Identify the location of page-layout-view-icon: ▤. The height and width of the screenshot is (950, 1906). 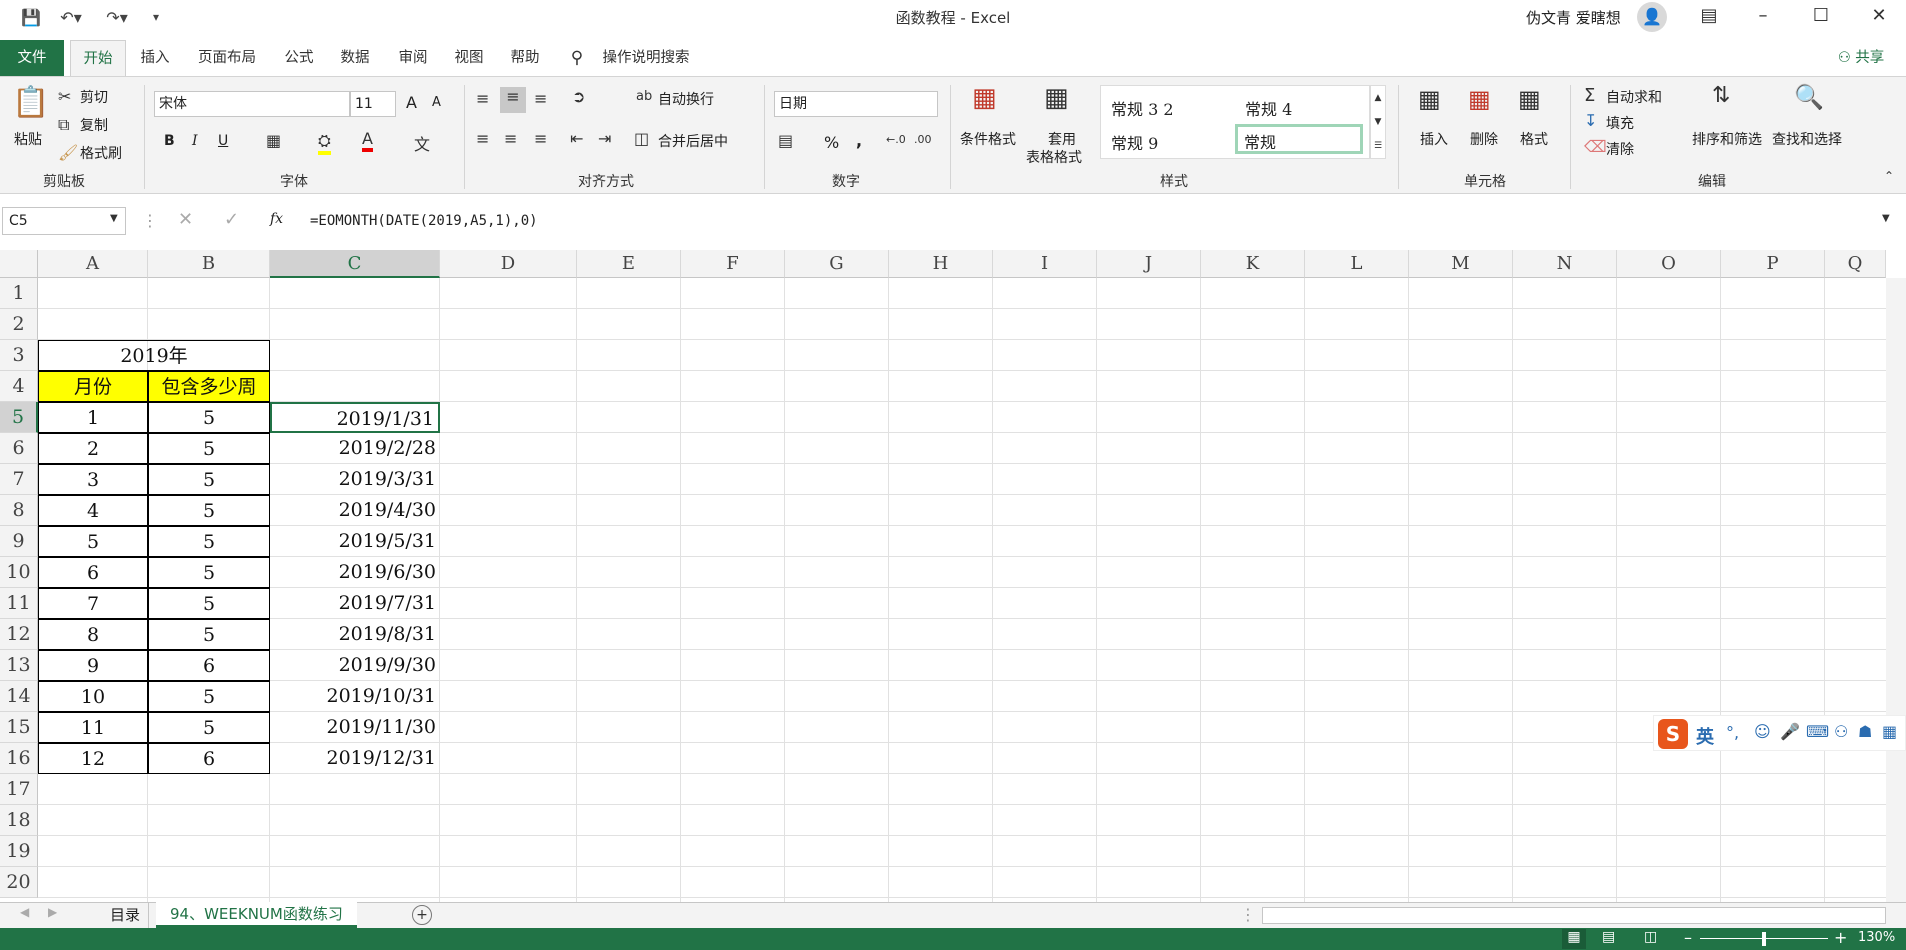
(1608, 937).